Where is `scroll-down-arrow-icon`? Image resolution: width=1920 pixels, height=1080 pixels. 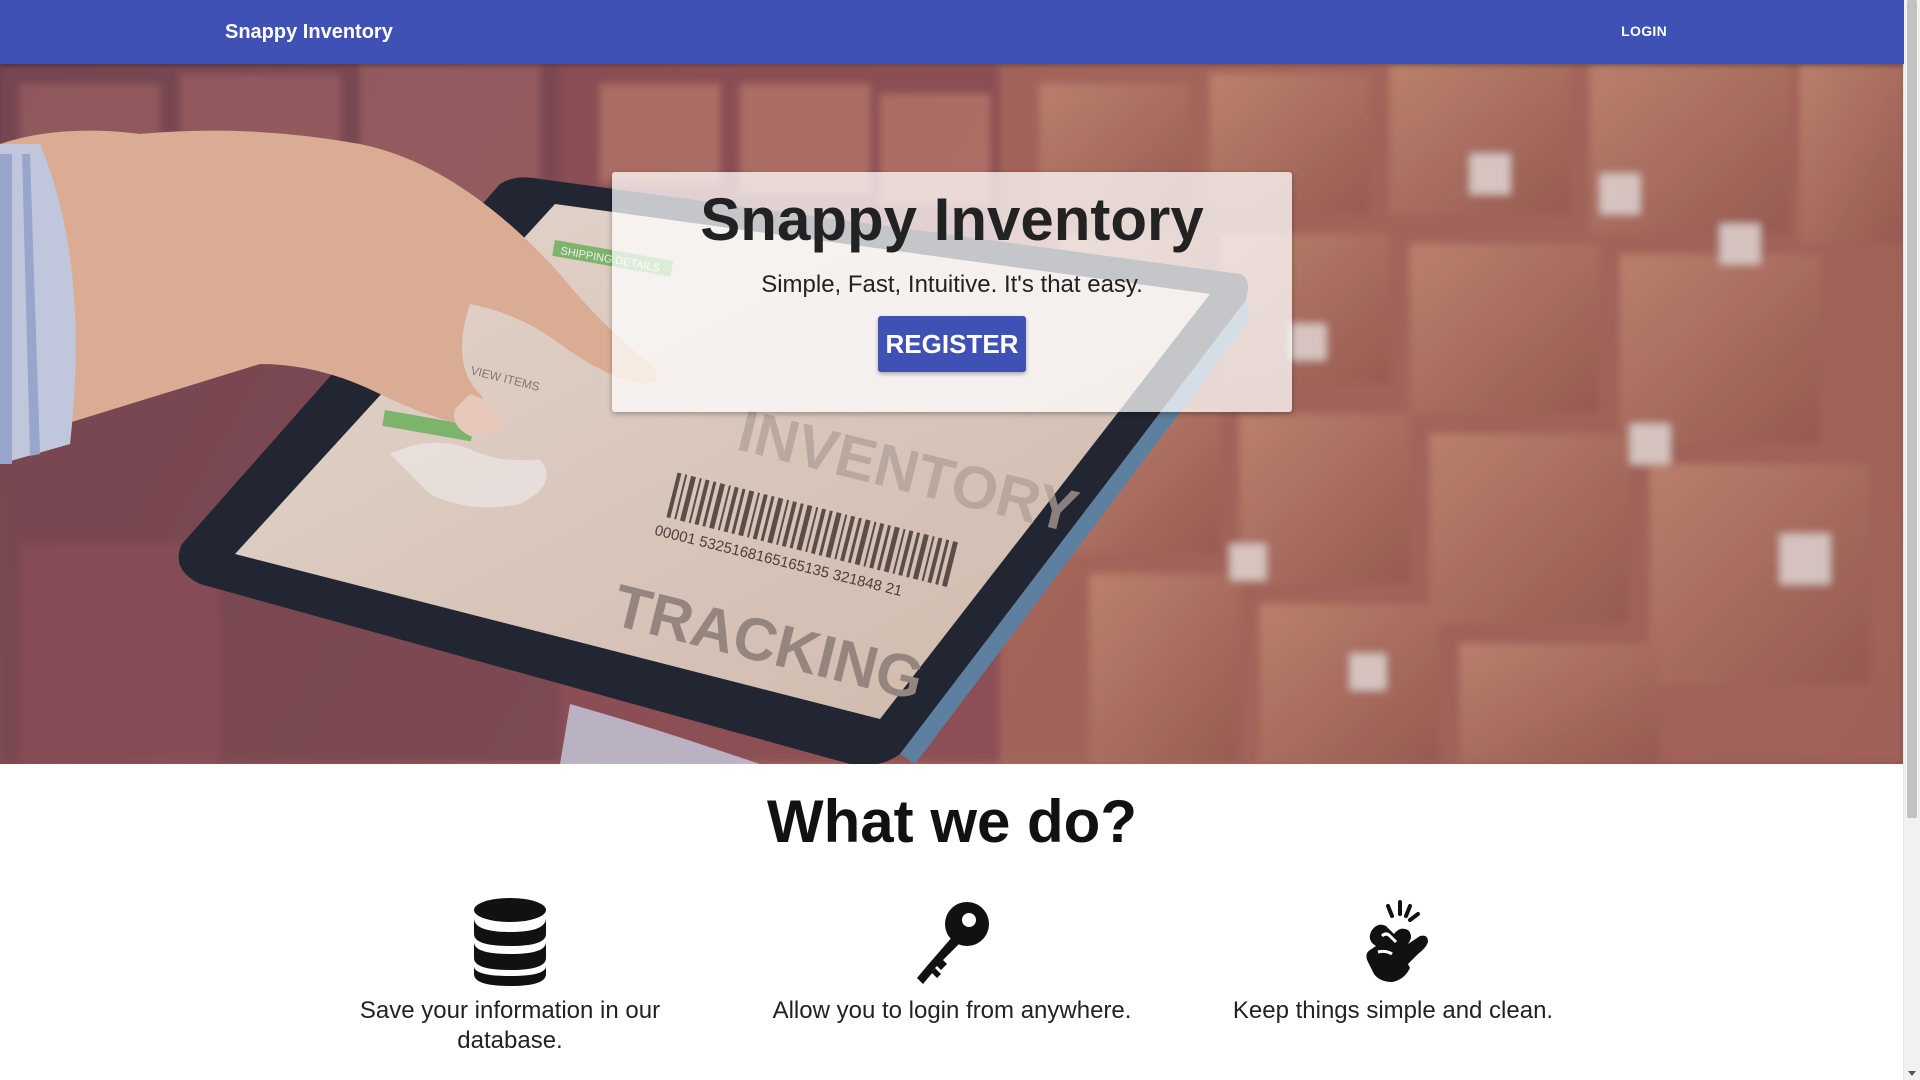
scroll-down-arrow-icon is located at coordinates (1912, 1073).